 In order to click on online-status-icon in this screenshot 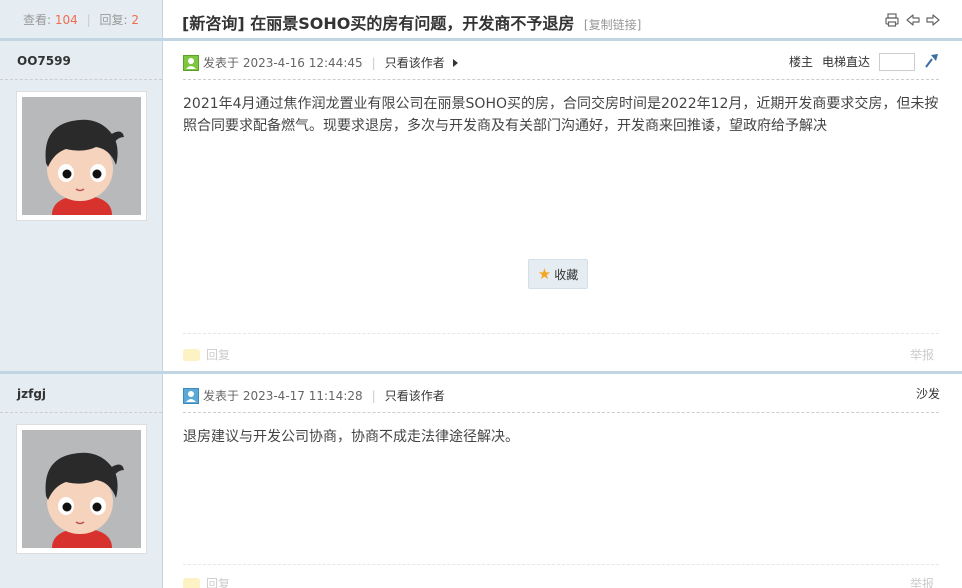, I will do `click(191, 62)`.